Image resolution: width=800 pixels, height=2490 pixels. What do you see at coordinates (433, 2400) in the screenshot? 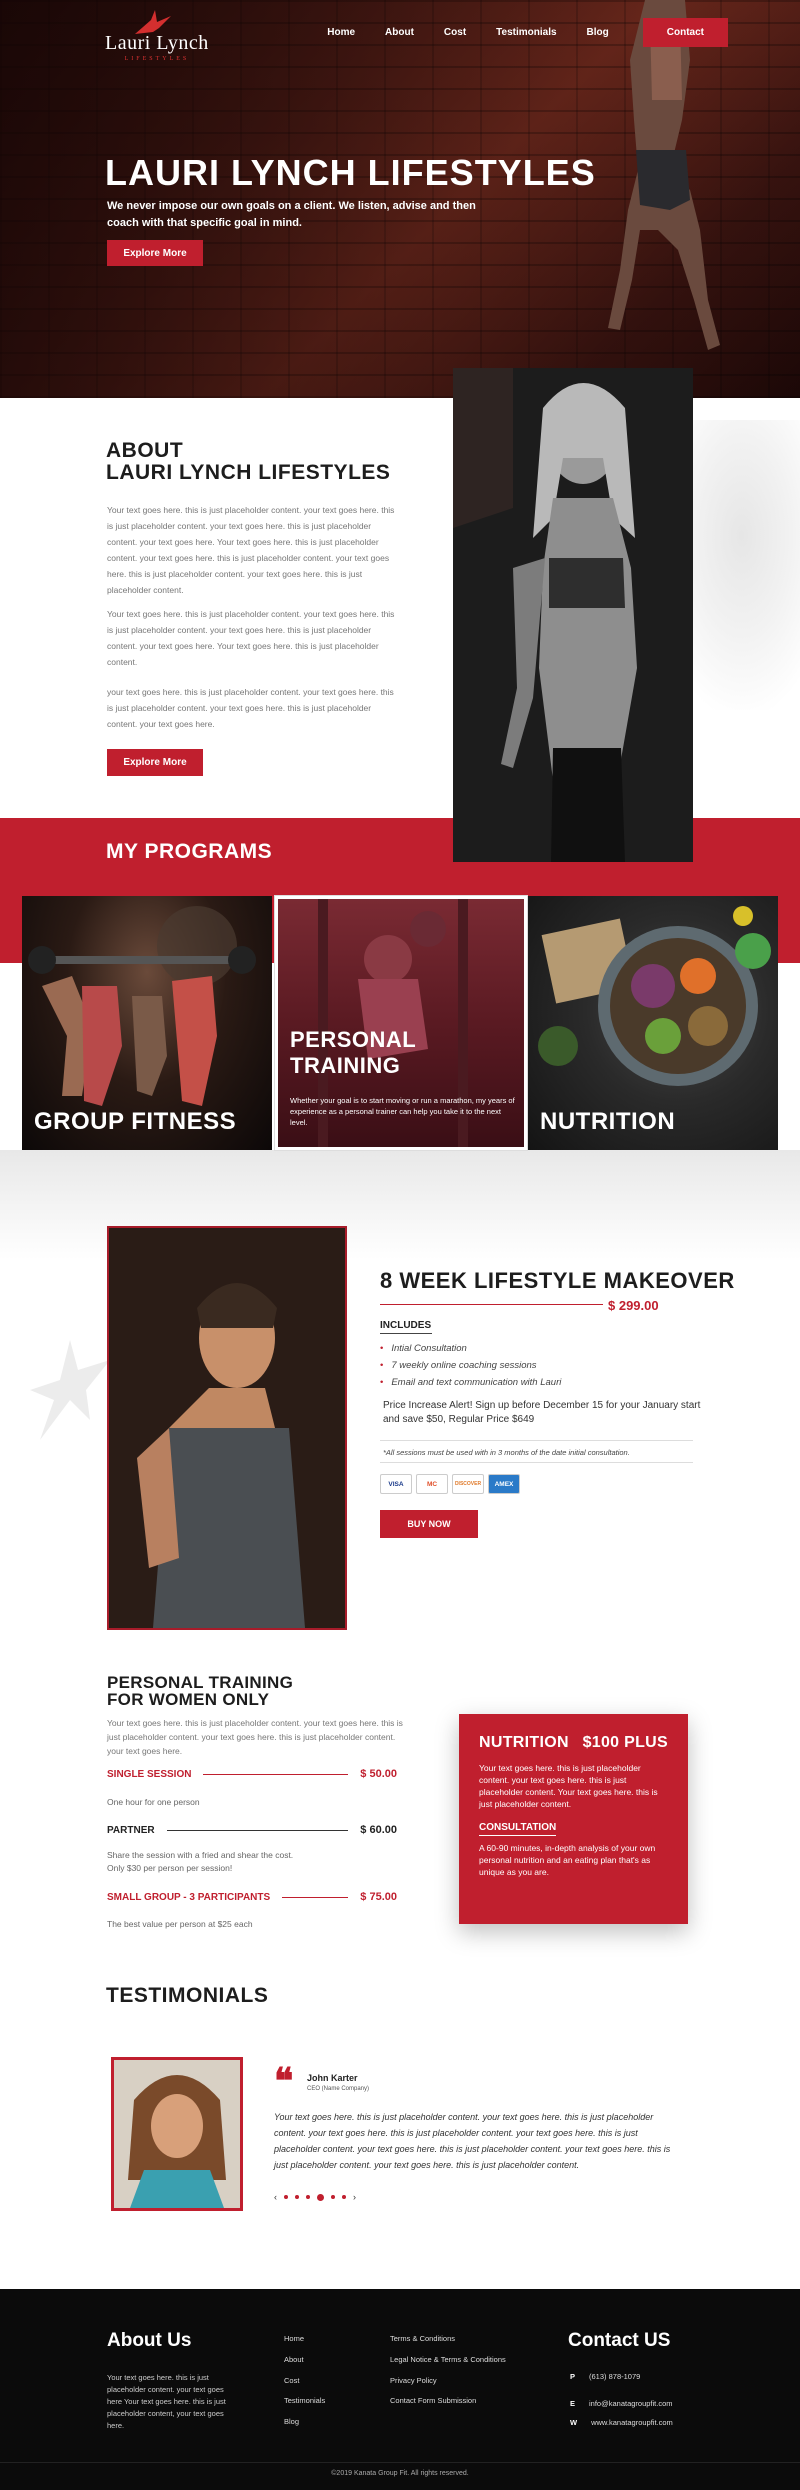
I see `footer-link-contact-form: Contact Form Submission` at bounding box center [433, 2400].